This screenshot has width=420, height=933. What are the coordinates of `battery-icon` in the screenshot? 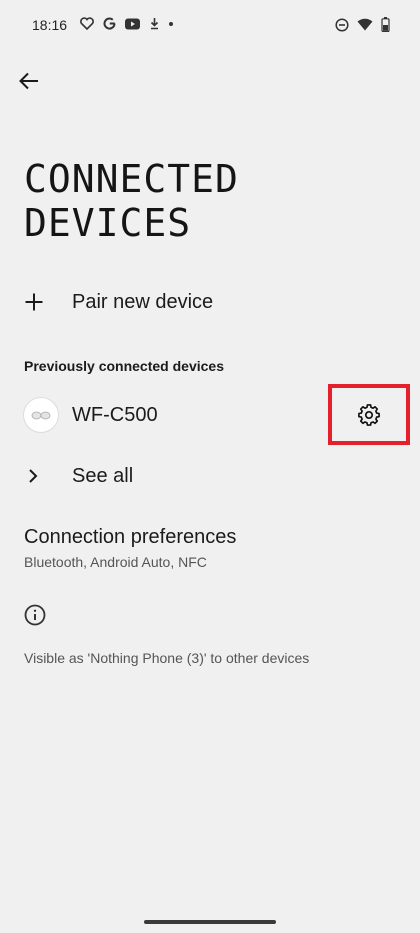 It's located at (385, 24).